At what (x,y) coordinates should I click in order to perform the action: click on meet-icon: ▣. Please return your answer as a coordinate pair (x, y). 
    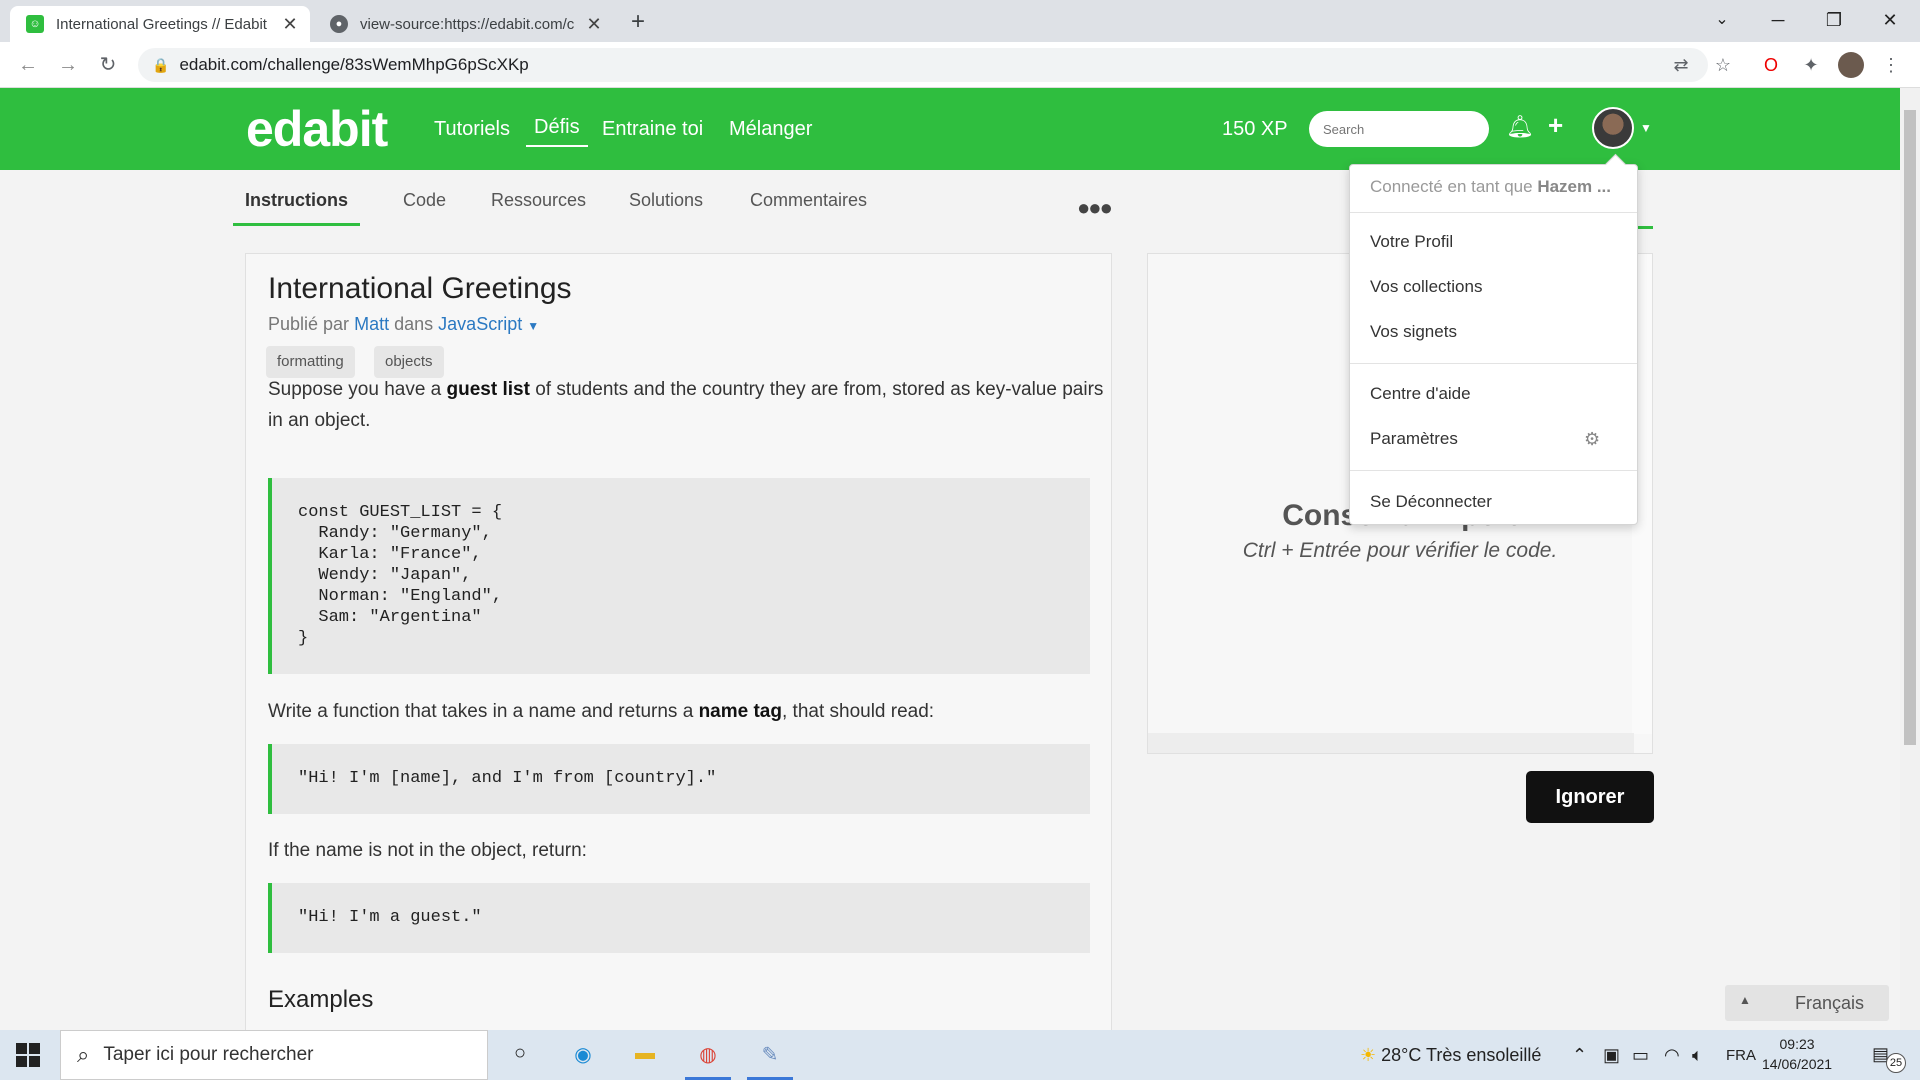
    Looking at the image, I should click on (1611, 1055).